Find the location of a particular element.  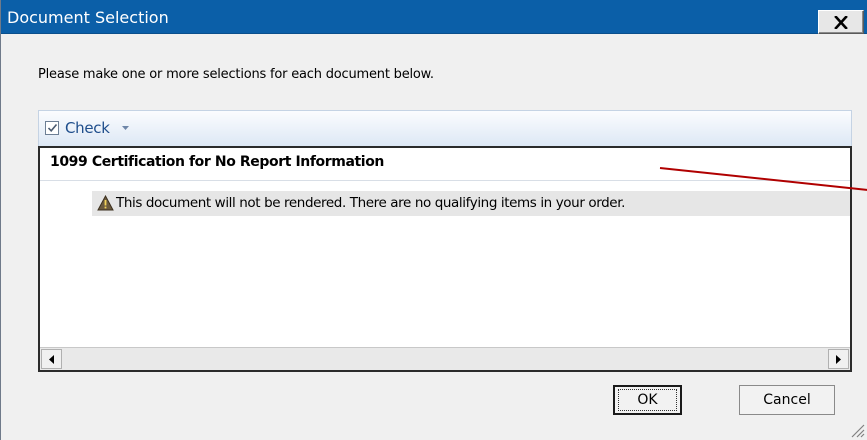

check-dropdown-button: Check is located at coordinates (87, 128).